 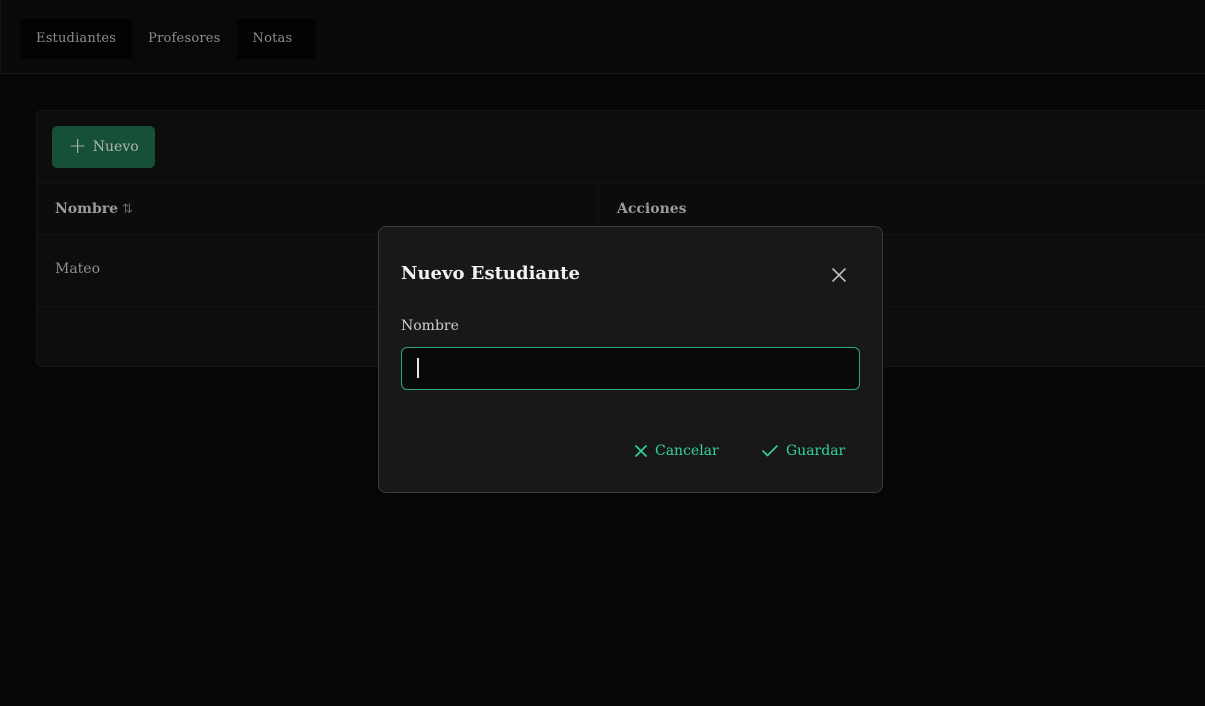 I want to click on text-caret, so click(x=418, y=368).